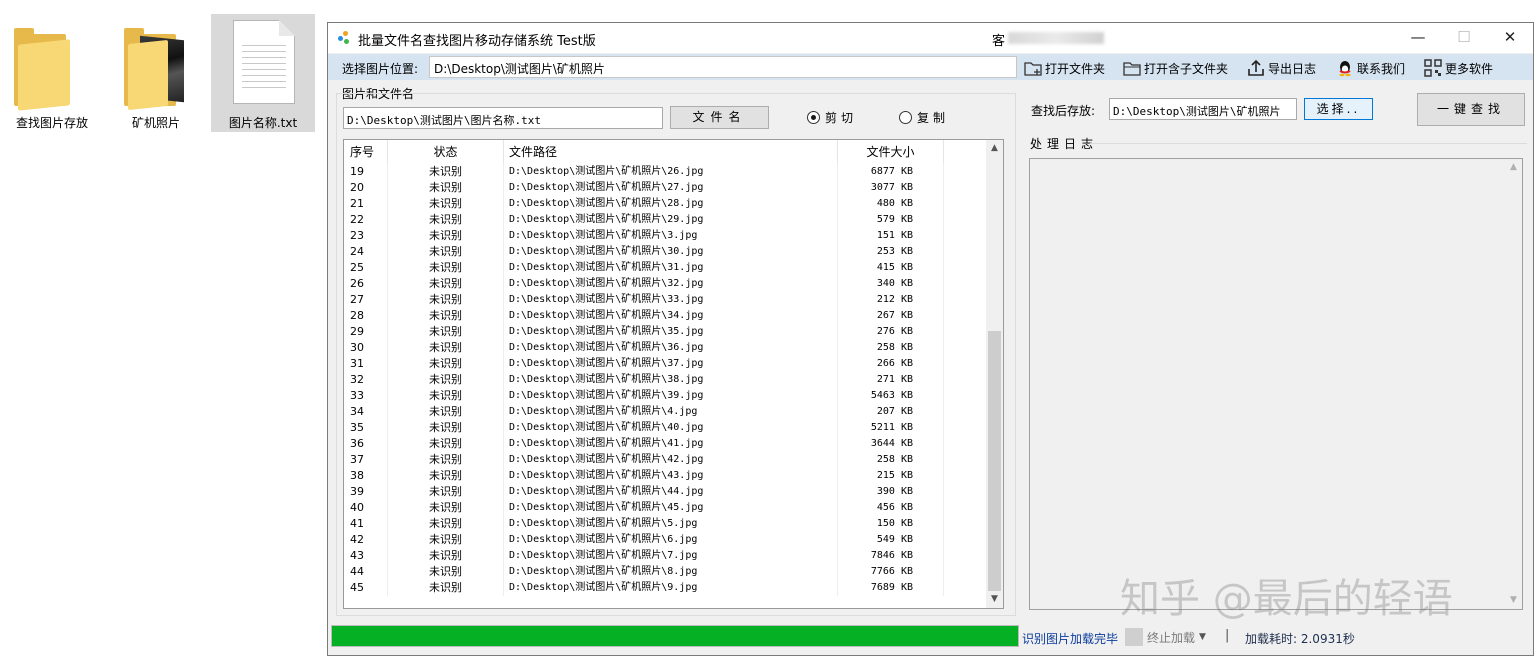  Describe the element at coordinates (1169, 637) in the screenshot. I see `stop-loading-button: 终止加载 ▼` at that location.